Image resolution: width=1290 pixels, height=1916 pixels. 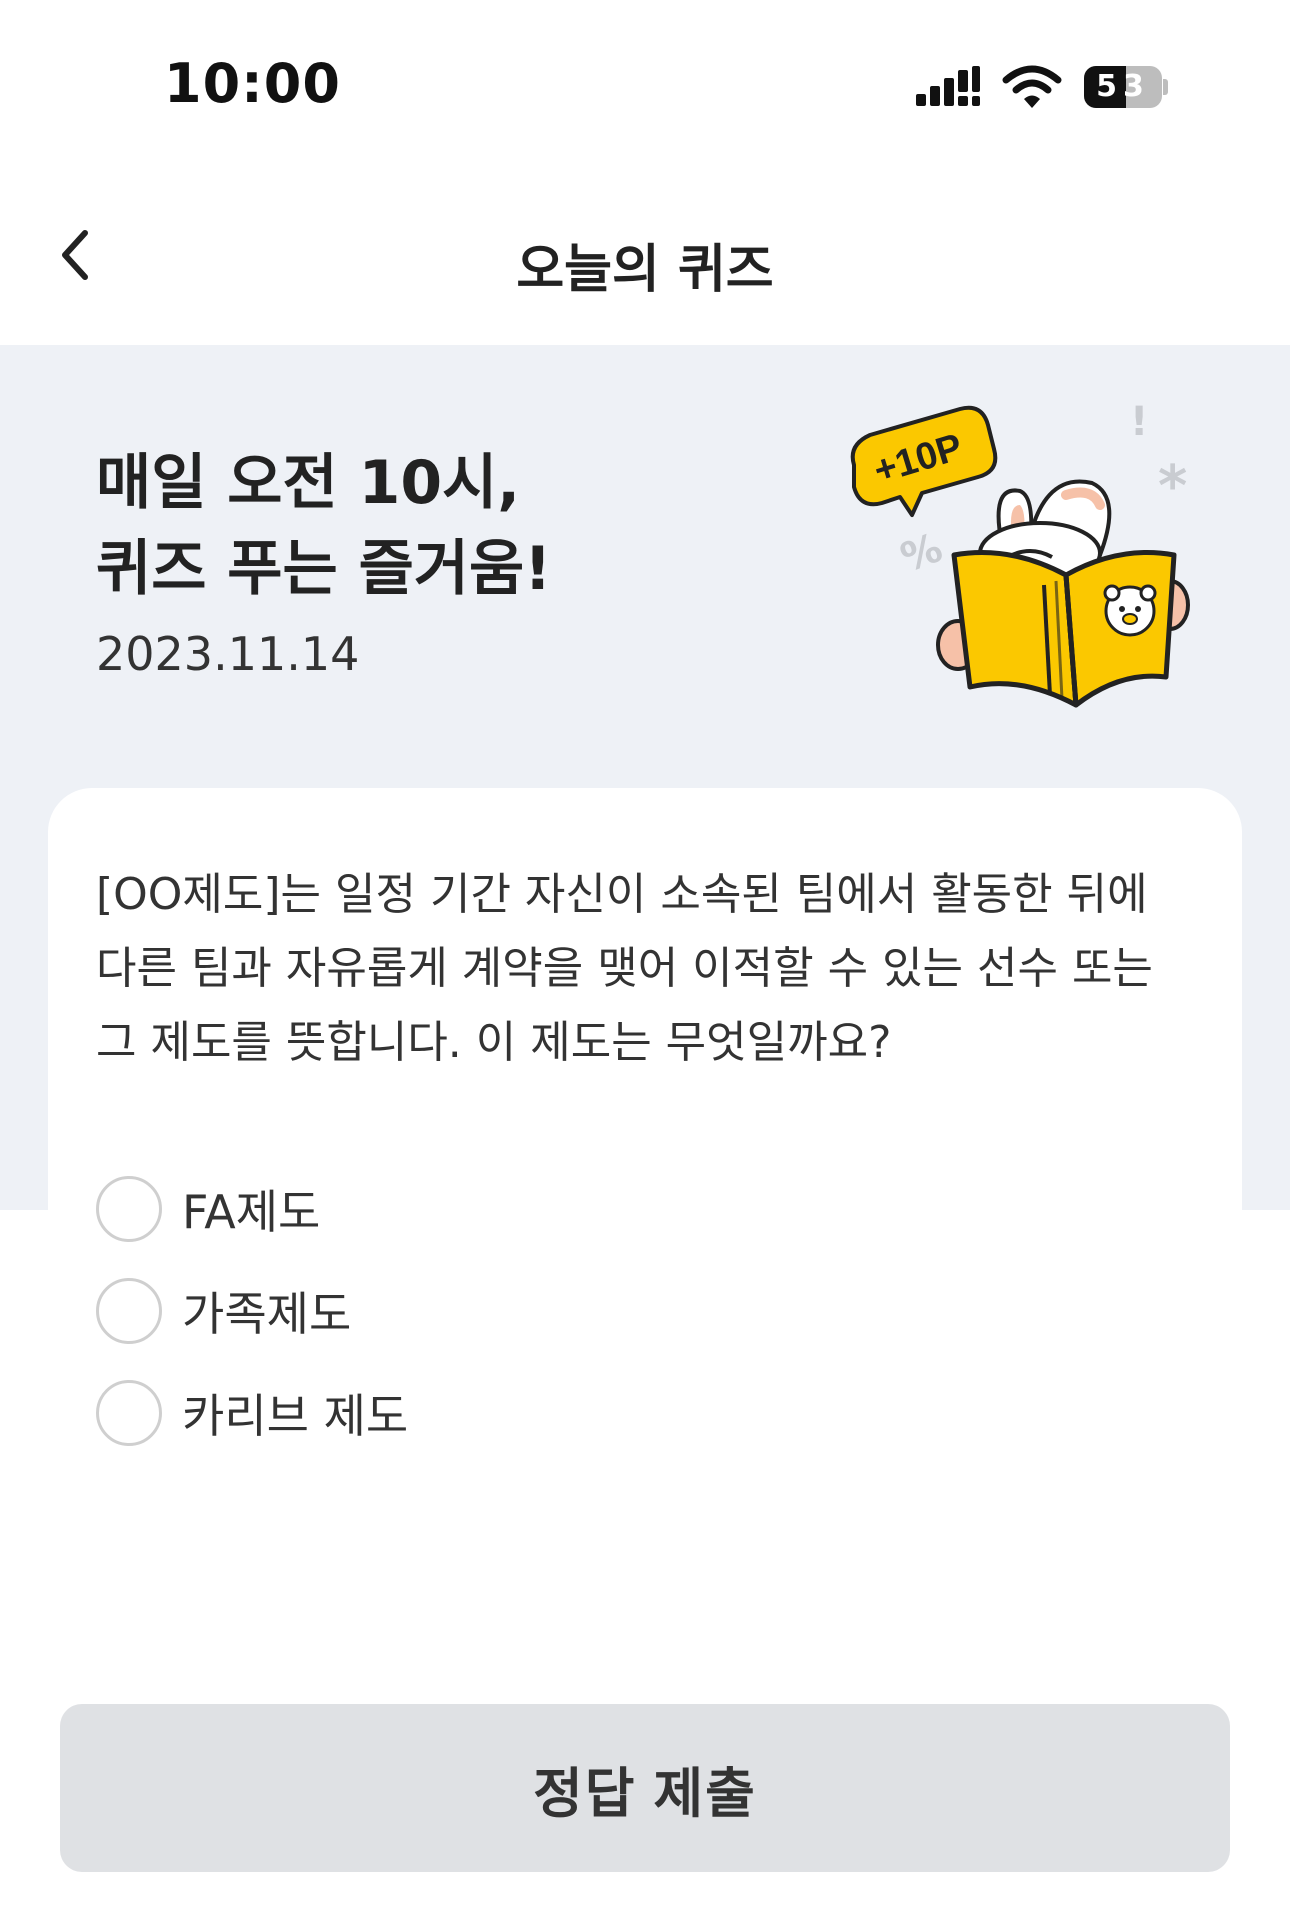 What do you see at coordinates (267, 1314) in the screenshot?
I see `answer-option-label: 가족제도` at bounding box center [267, 1314].